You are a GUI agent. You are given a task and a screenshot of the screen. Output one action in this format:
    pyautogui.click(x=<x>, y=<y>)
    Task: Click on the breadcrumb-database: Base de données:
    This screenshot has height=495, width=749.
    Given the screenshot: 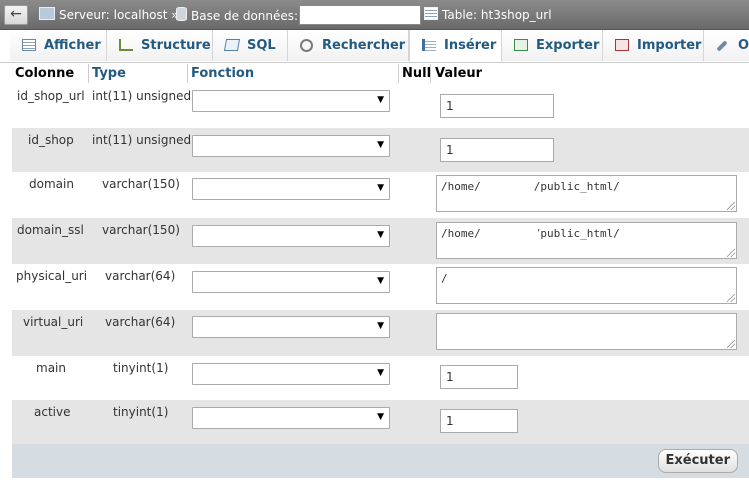 What is the action you would take?
    pyautogui.click(x=237, y=15)
    